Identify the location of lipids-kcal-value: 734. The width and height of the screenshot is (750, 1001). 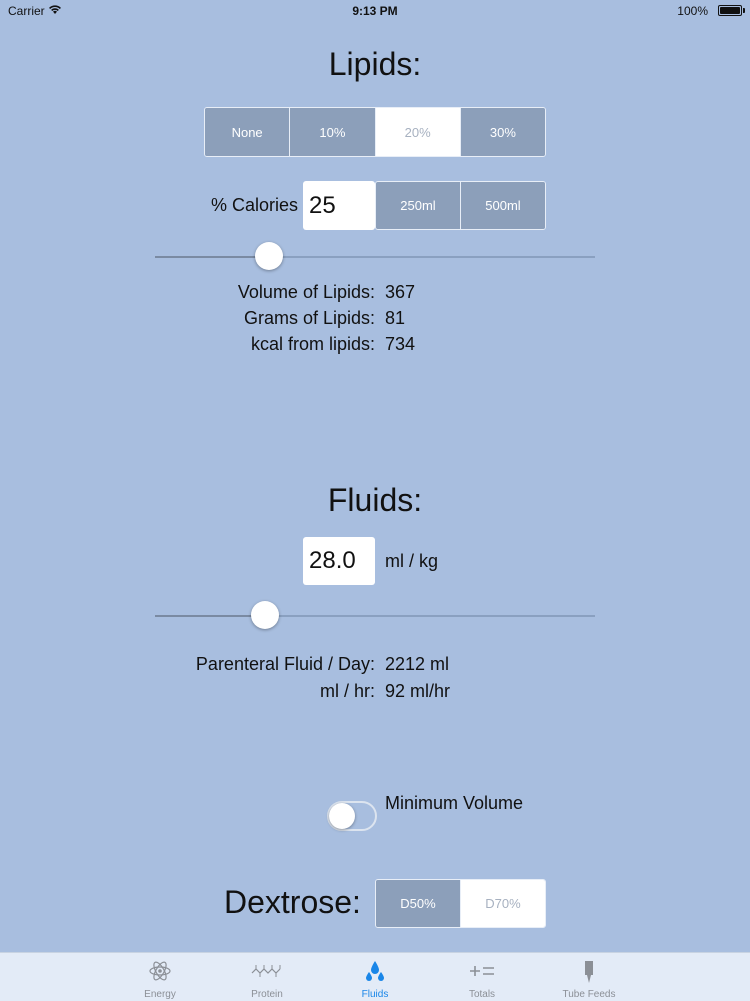
(400, 344).